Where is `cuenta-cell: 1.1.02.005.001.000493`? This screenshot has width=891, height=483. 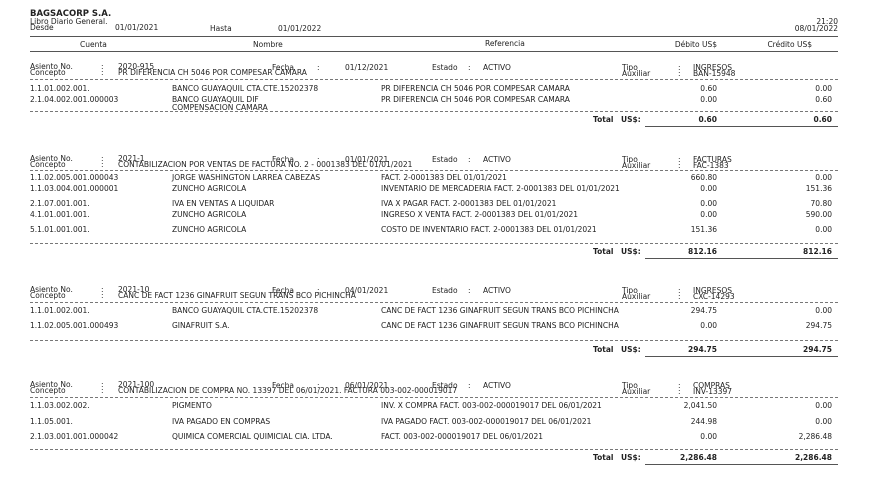 cuenta-cell: 1.1.02.005.001.000493 is located at coordinates (74, 325).